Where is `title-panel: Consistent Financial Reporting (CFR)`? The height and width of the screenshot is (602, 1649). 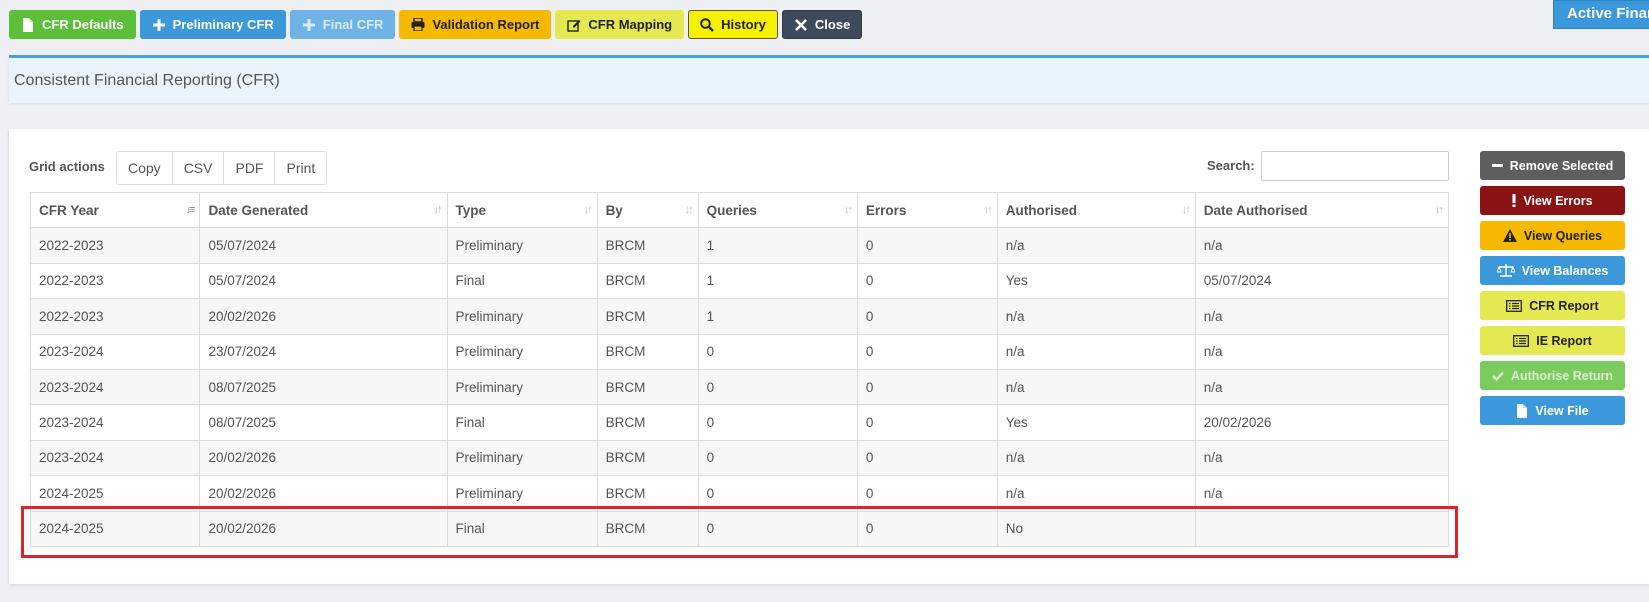 title-panel: Consistent Financial Reporting (CFR) is located at coordinates (829, 79).